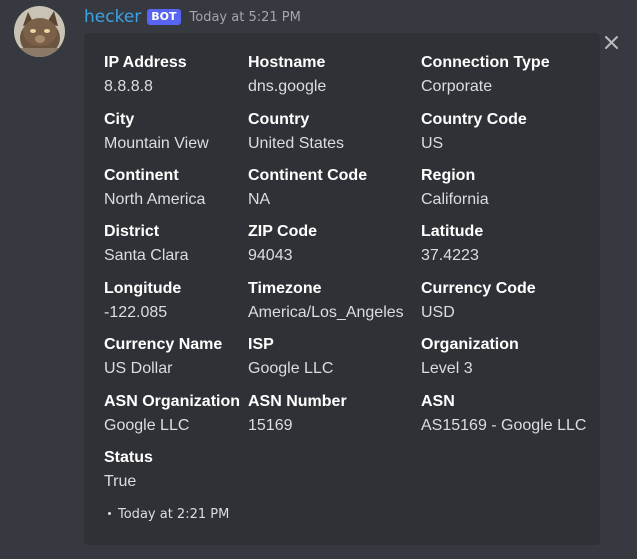 This screenshot has width=637, height=559. I want to click on field-value: Corporate, so click(457, 86).